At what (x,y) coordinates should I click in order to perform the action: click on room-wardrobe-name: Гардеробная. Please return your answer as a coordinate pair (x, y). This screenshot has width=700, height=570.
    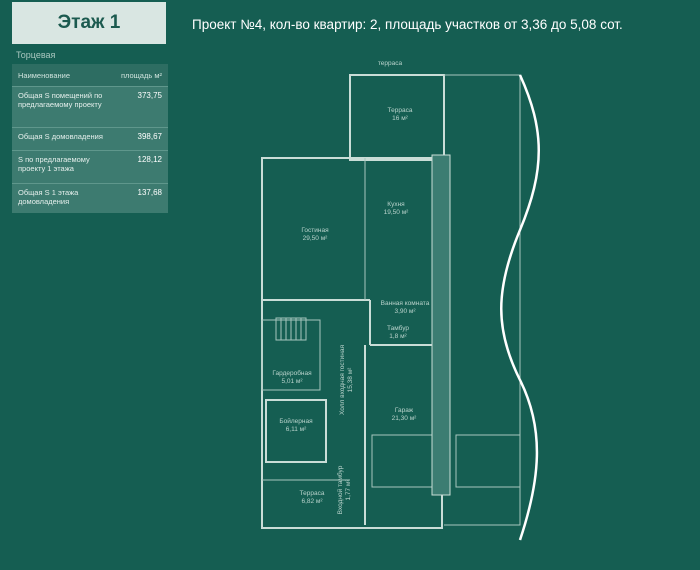
    Looking at the image, I should click on (292, 373).